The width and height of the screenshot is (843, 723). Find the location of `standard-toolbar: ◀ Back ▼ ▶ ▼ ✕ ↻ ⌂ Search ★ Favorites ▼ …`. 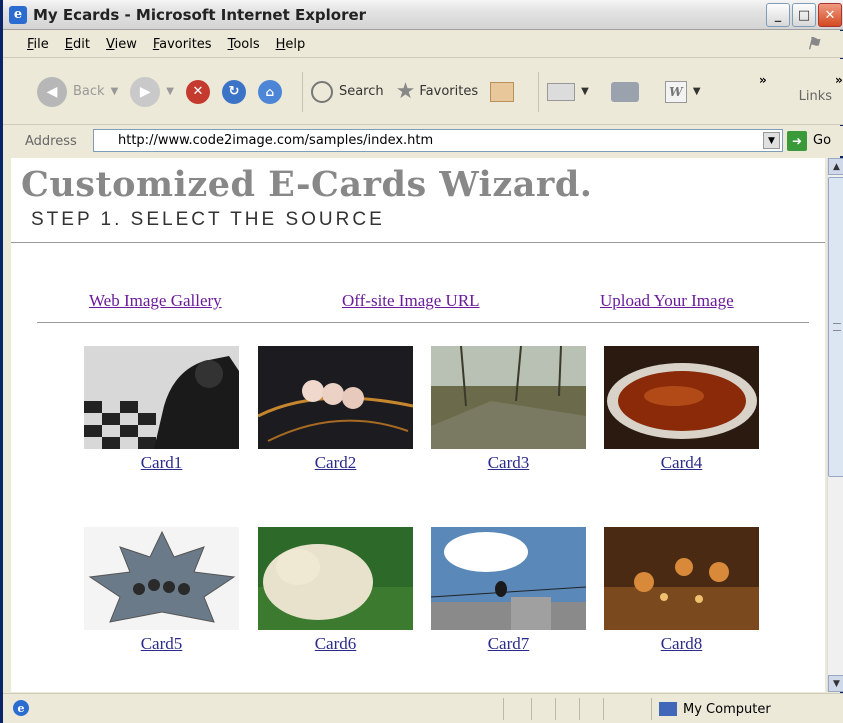

standard-toolbar: ◀ Back ▼ ▶ ▼ ✕ ↻ ⌂ Search ★ Favorites ▼ … is located at coordinates (423, 92).